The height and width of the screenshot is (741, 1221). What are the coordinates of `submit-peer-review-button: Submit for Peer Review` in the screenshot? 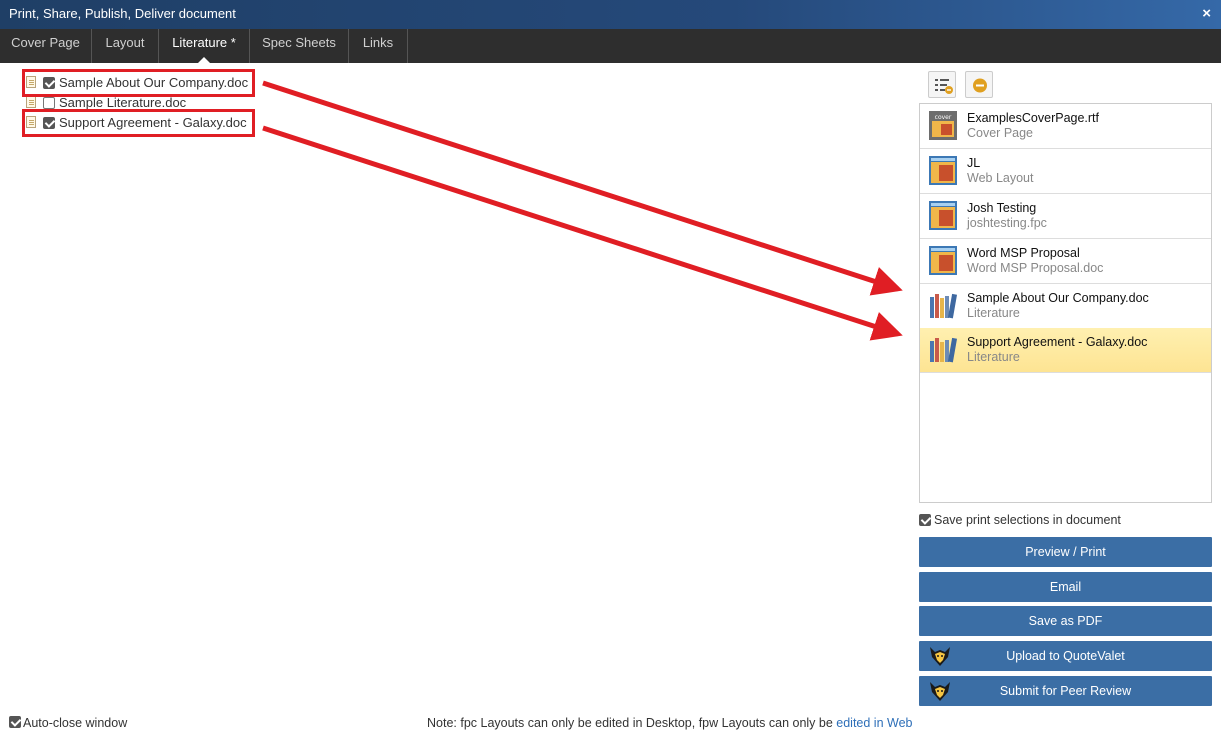 It's located at (1065, 691).